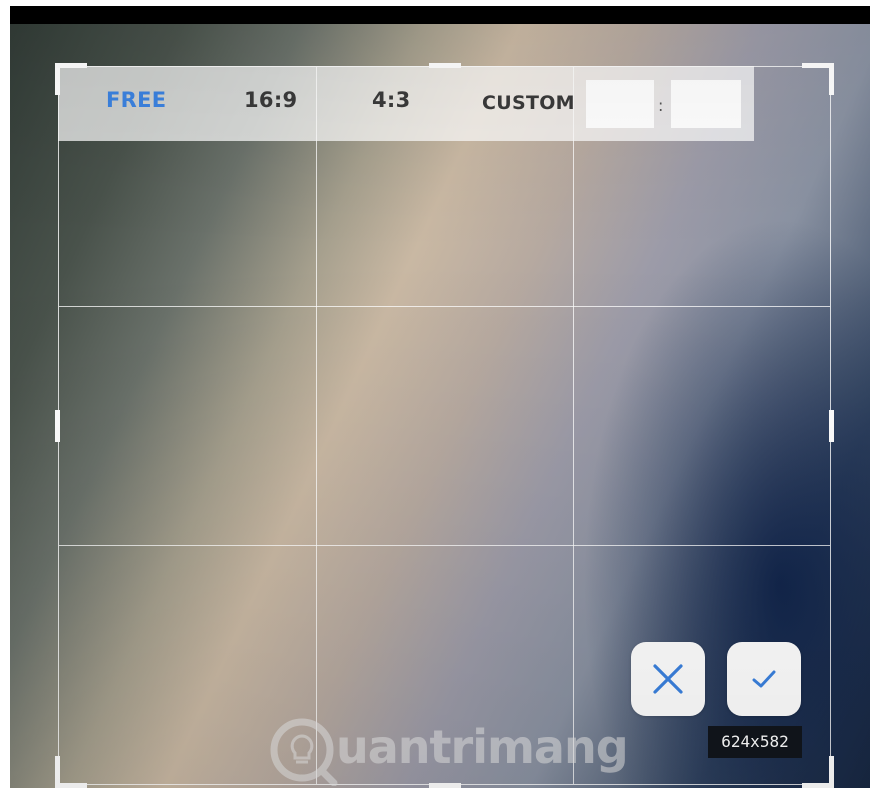 Image resolution: width=870 pixels, height=794 pixels. I want to click on cancel-crop-button, so click(668, 679).